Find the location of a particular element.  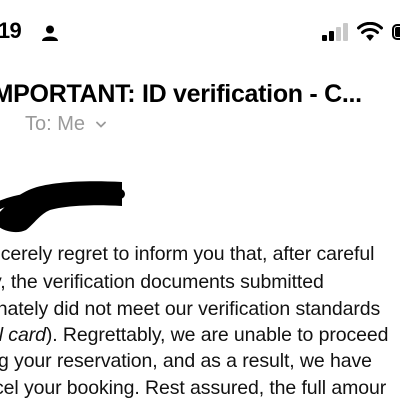

wifi-icon is located at coordinates (370, 31).